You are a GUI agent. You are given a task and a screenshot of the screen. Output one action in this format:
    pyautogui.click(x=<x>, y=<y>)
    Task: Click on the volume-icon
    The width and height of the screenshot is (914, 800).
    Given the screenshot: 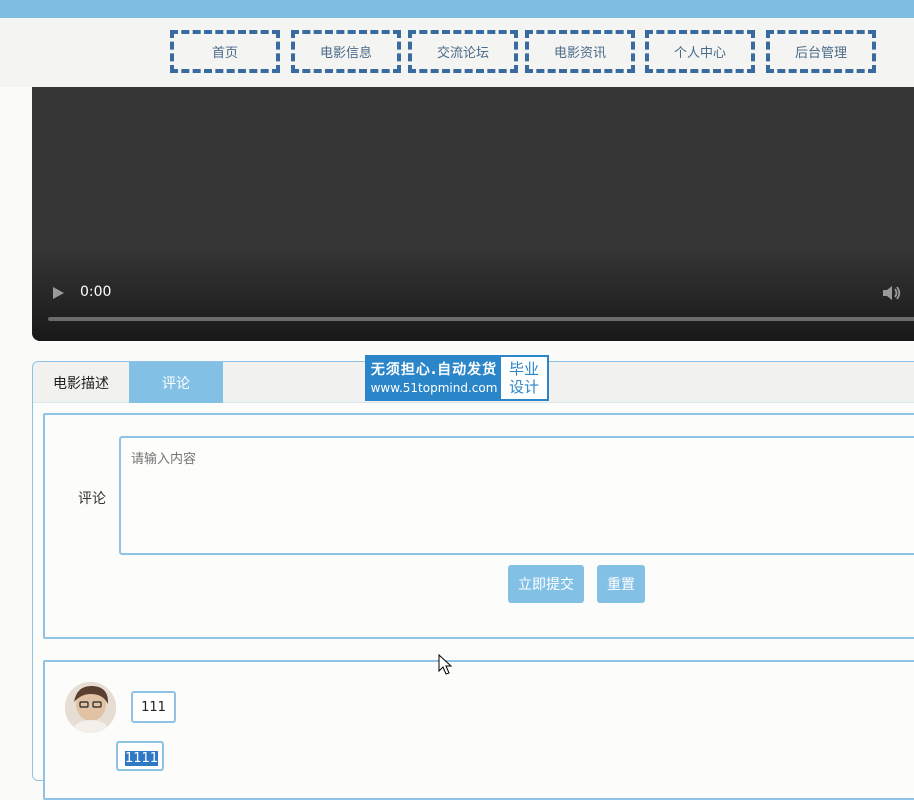 What is the action you would take?
    pyautogui.click(x=891, y=293)
    